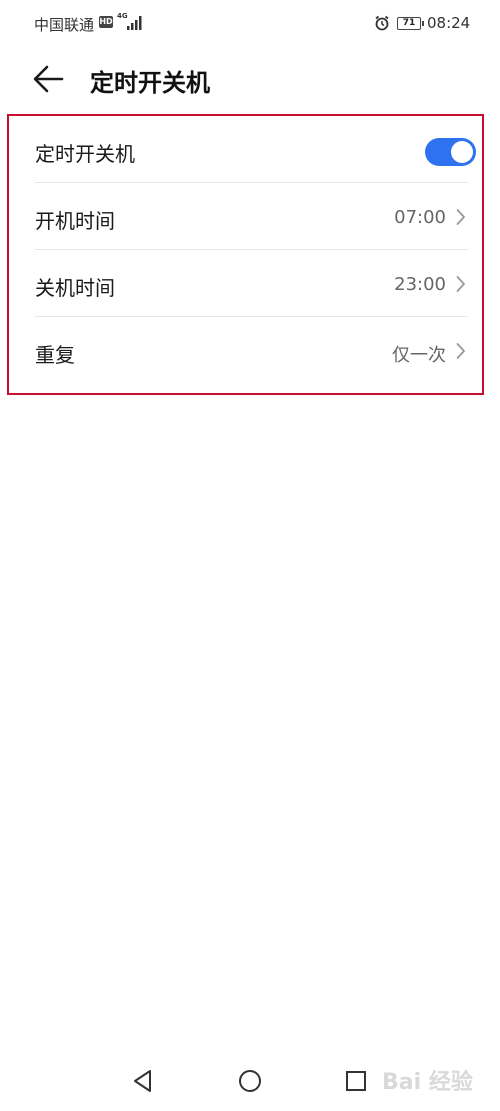 The image size is (500, 1111). What do you see at coordinates (420, 284) in the screenshot?
I see `power-off-time-value: 23:00` at bounding box center [420, 284].